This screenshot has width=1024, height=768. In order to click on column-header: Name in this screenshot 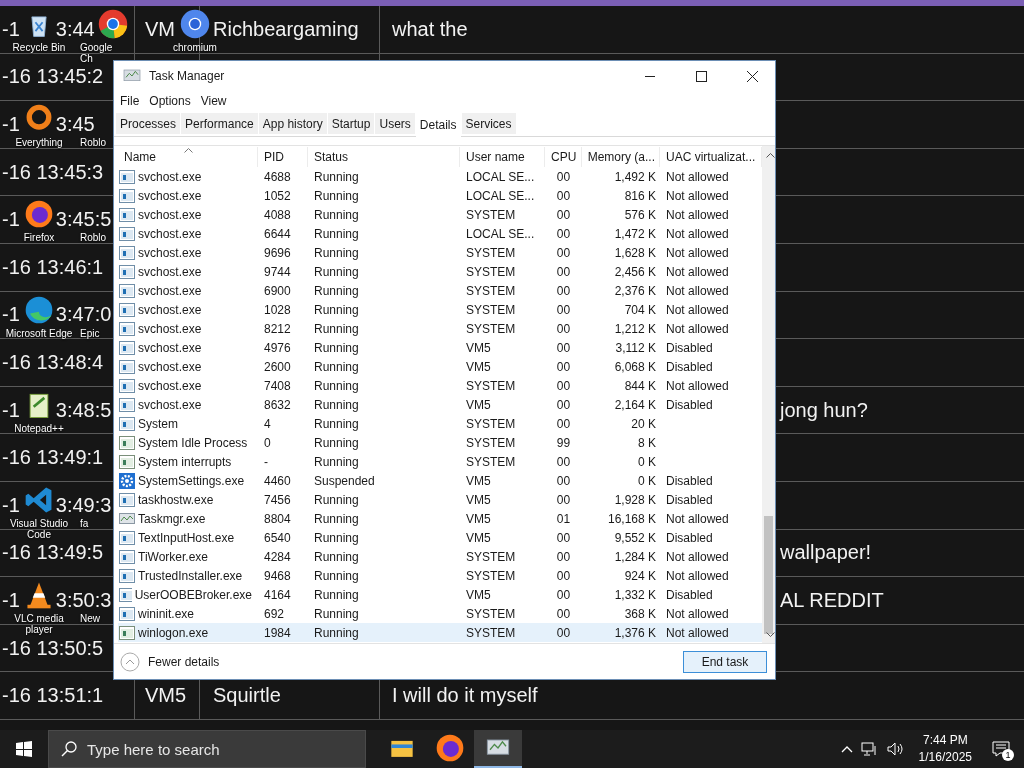, I will do `click(188, 157)`.